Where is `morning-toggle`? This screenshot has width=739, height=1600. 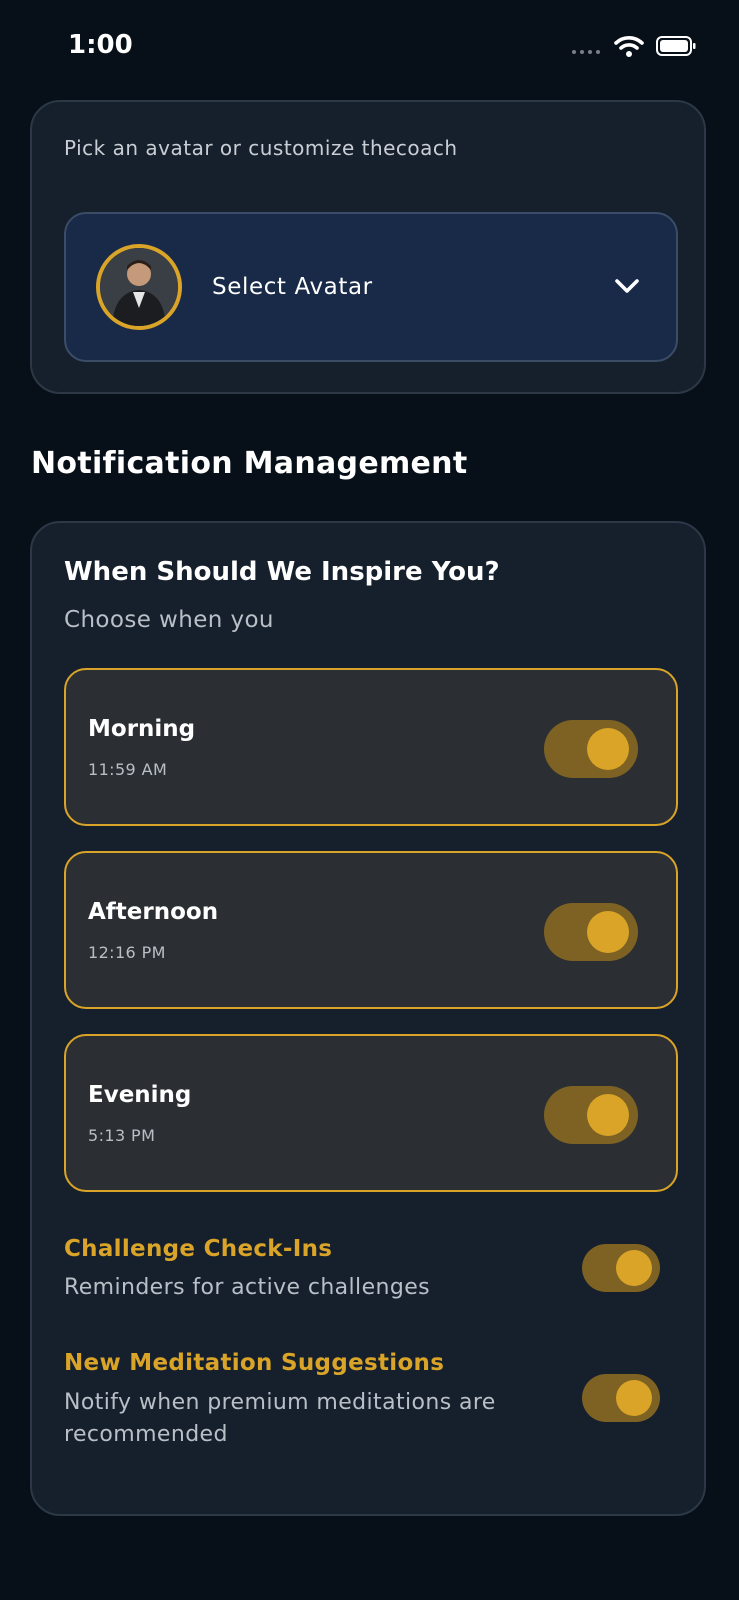 morning-toggle is located at coordinates (591, 749).